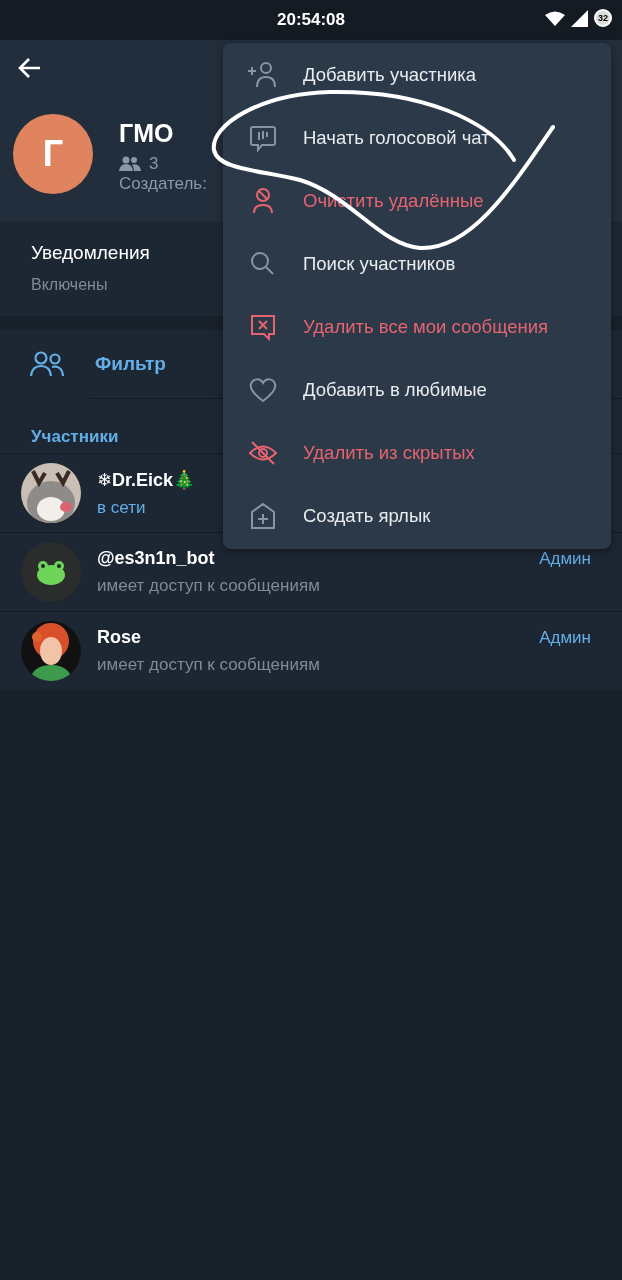 Image resolution: width=622 pixels, height=1280 pixels. What do you see at coordinates (163, 184) in the screenshot?
I see `creator-label: Создатель:` at bounding box center [163, 184].